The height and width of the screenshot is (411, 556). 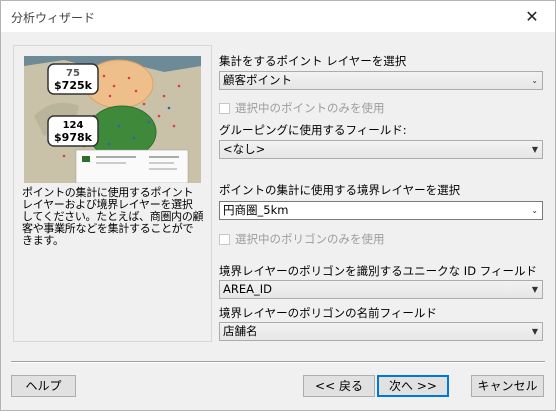 I want to click on callout-124: 124 $978k, so click(x=73, y=131).